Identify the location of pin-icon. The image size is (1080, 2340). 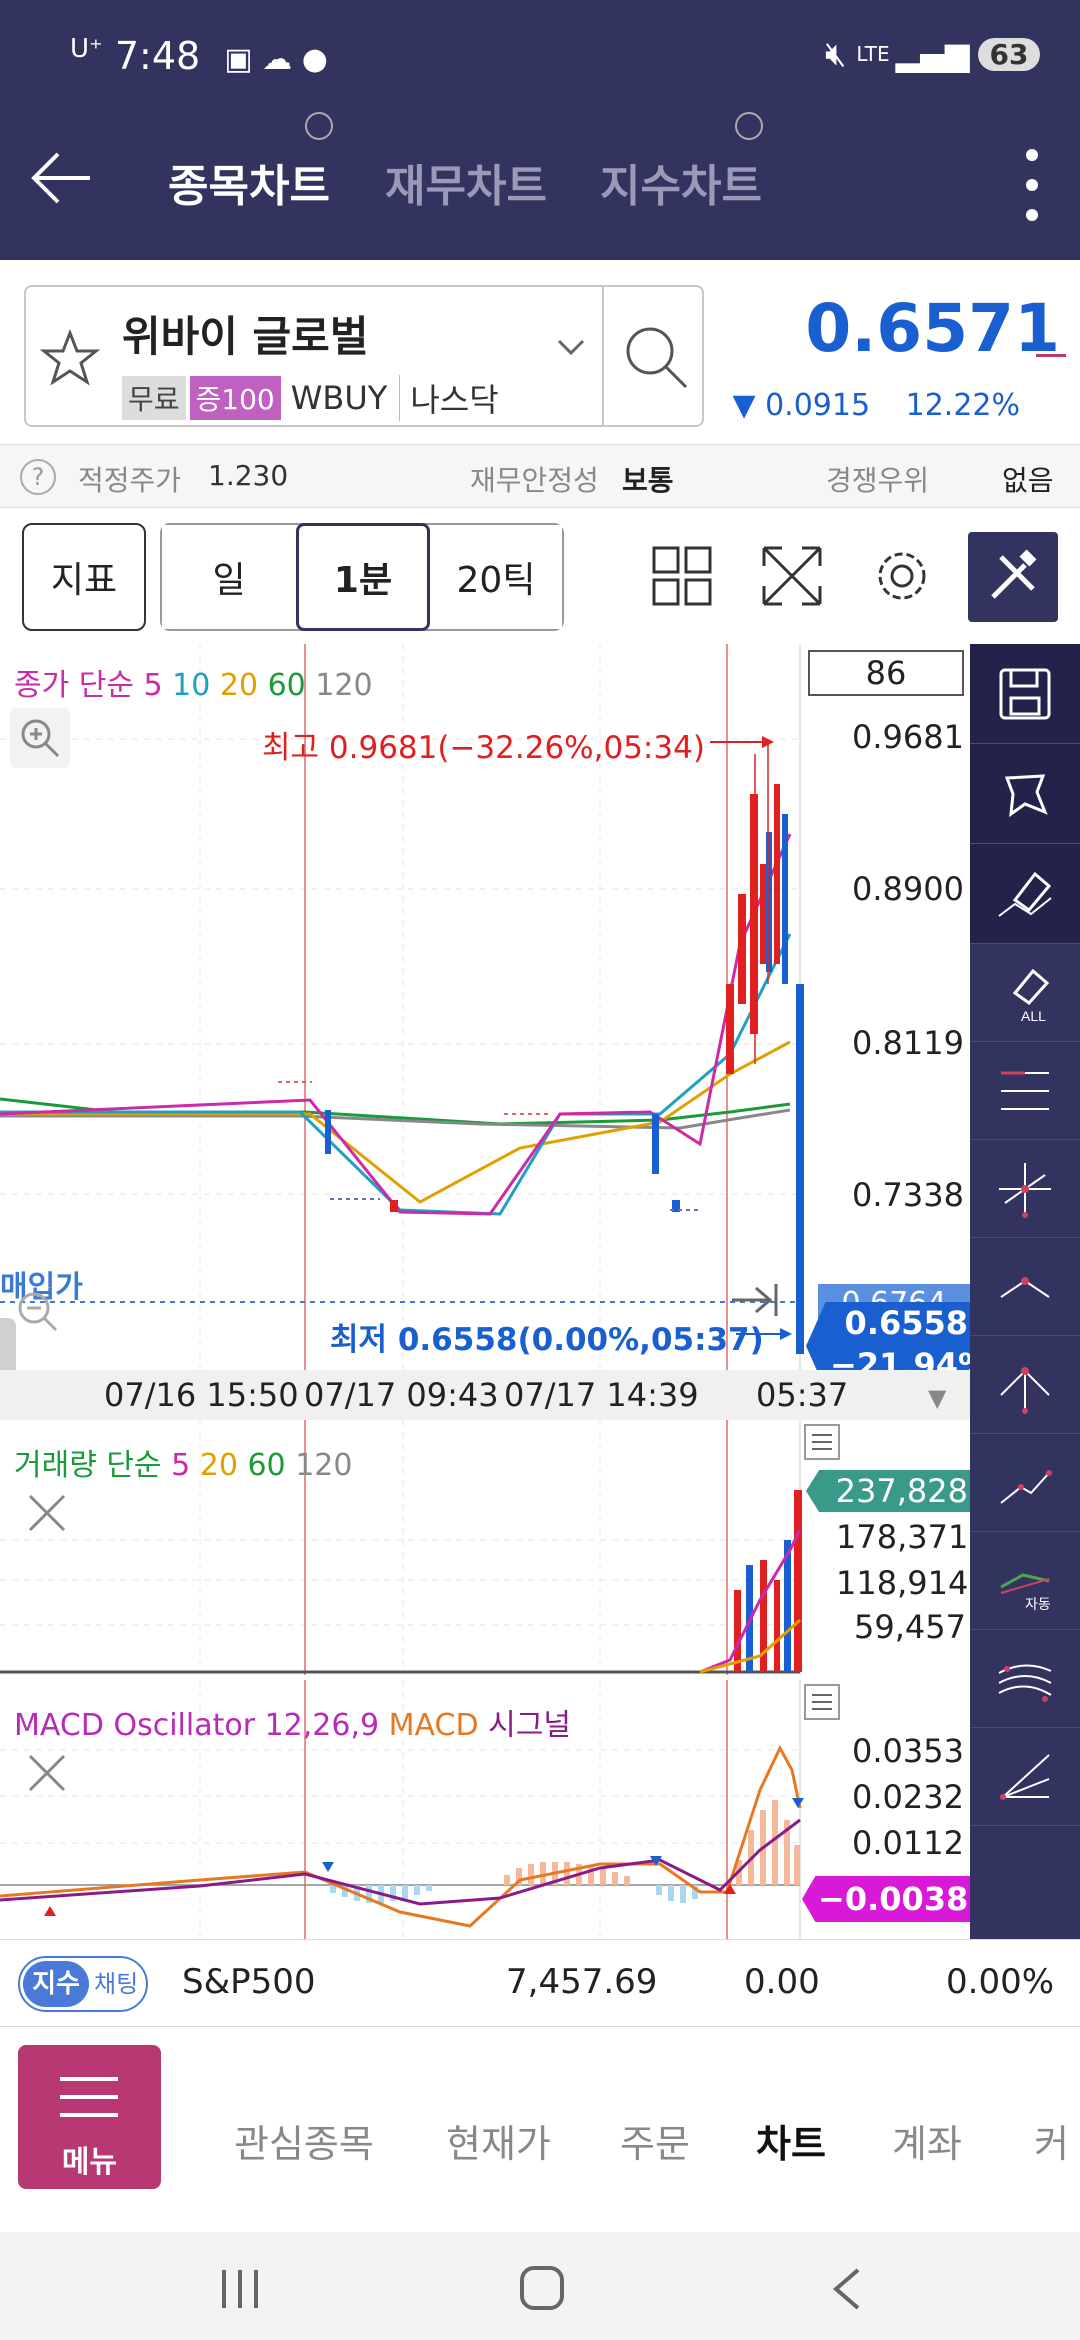
(1025, 794).